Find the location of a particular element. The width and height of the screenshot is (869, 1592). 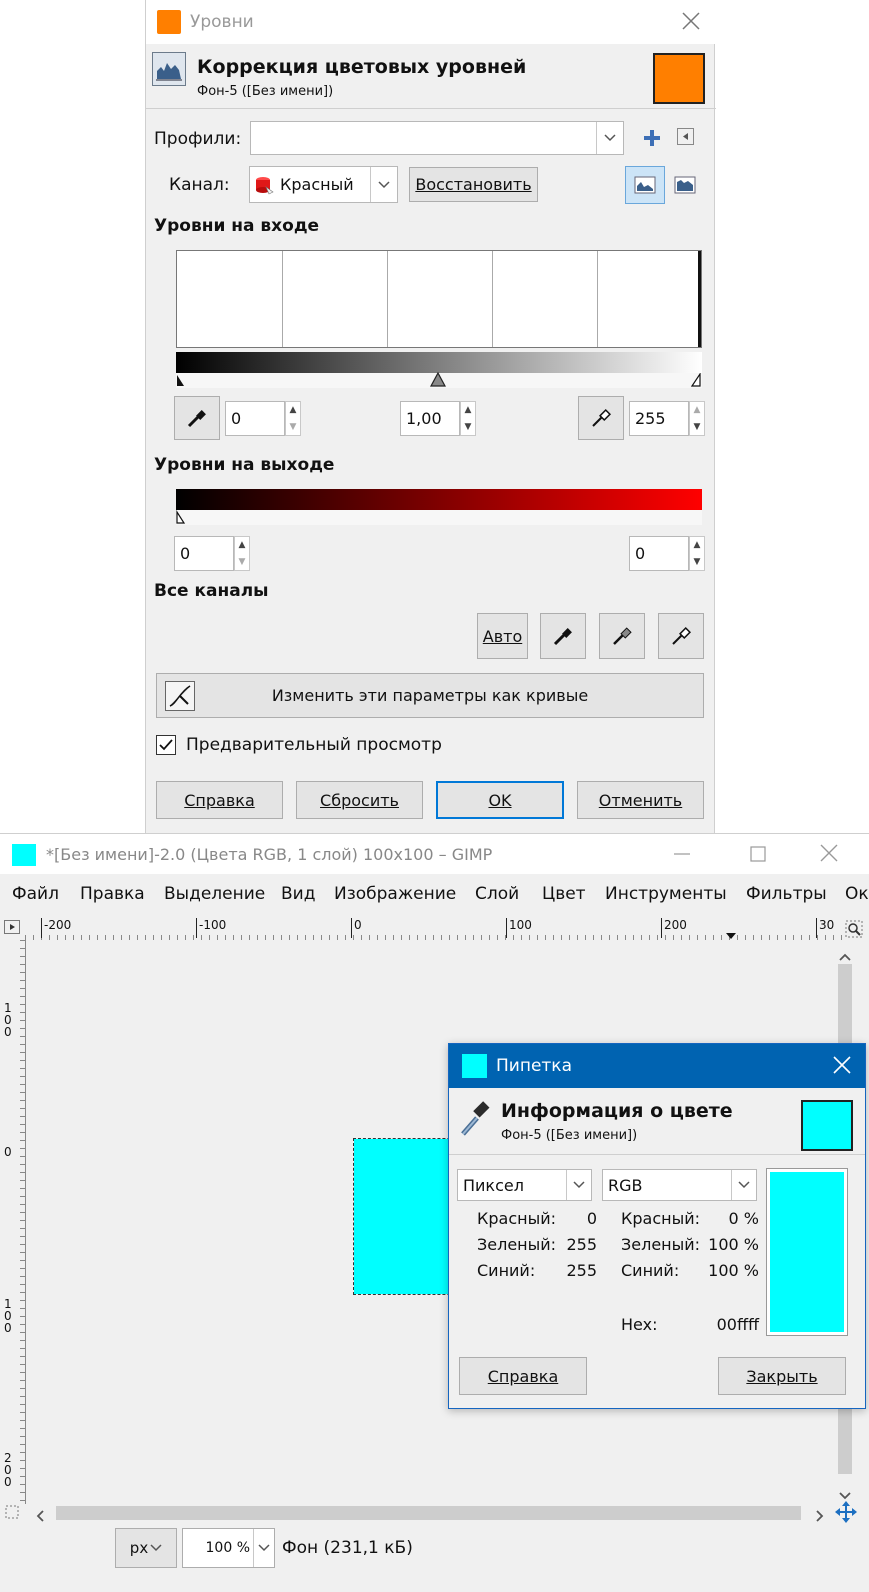

pointer-close-button: Закрыть is located at coordinates (782, 1376).